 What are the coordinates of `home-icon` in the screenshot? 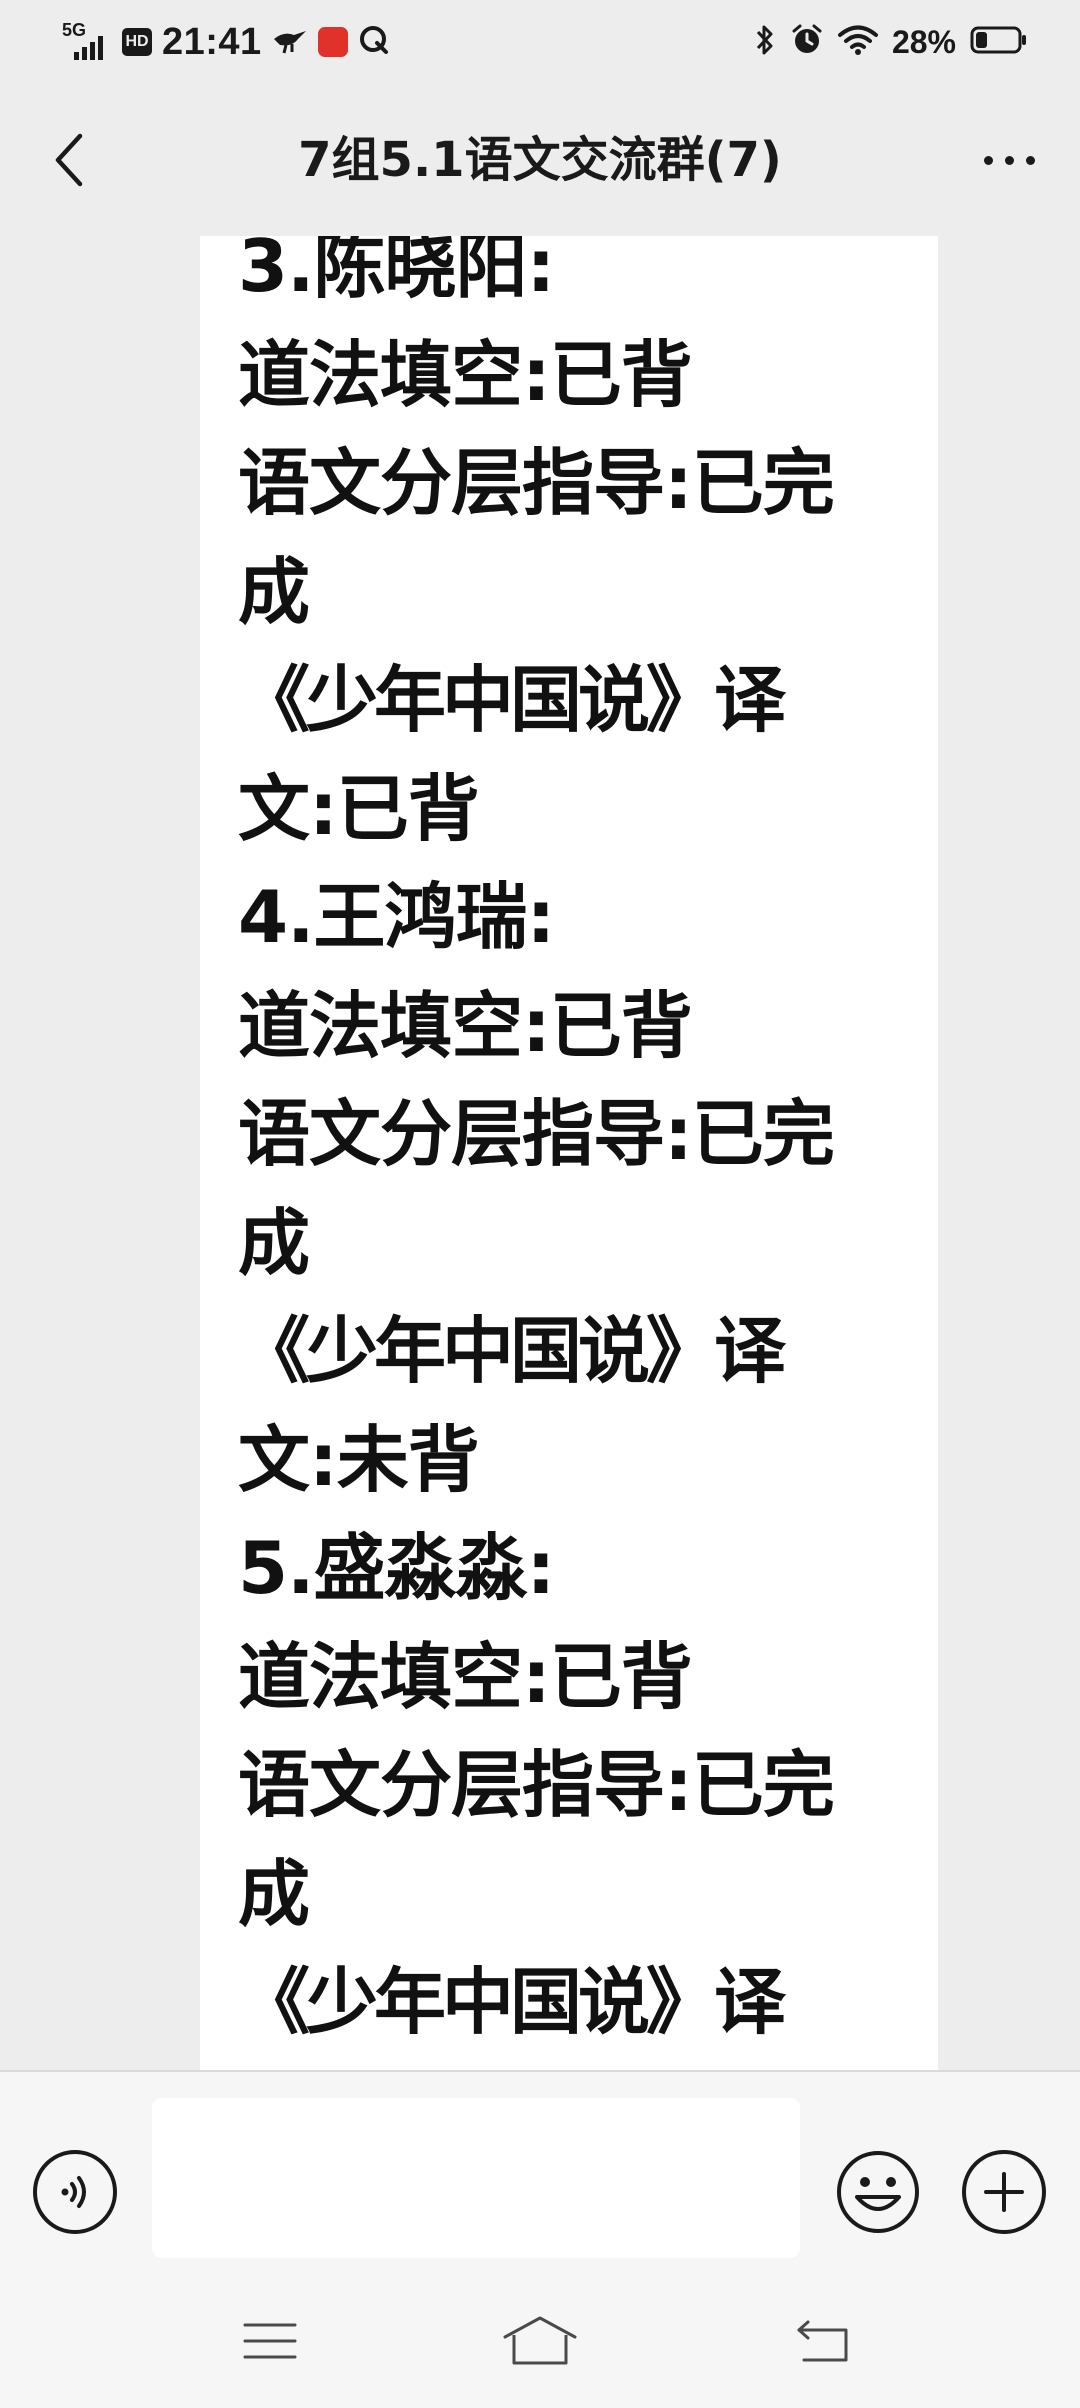 It's located at (540, 2340).